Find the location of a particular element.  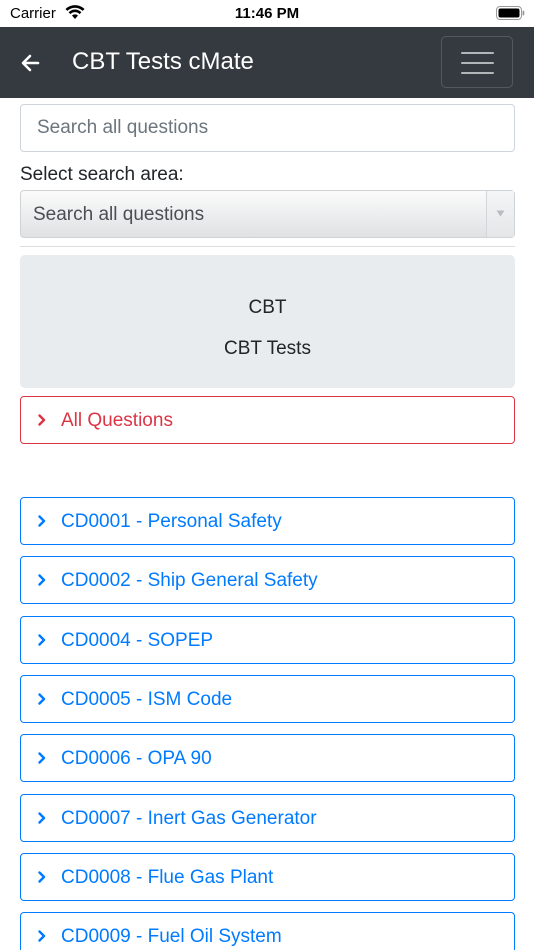

battery-icon is located at coordinates (510, 13).